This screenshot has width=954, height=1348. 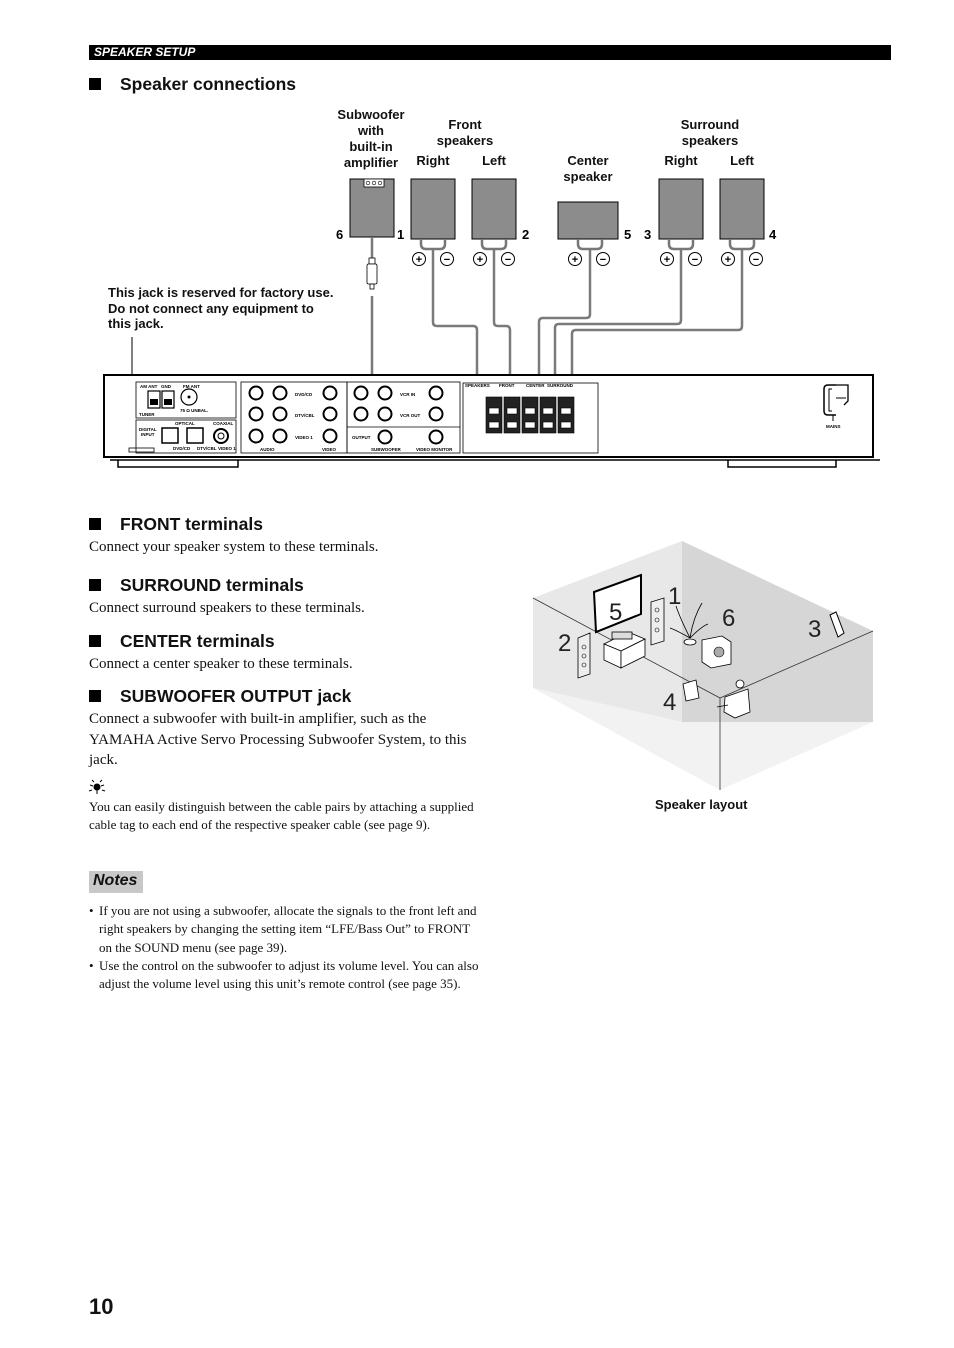 I want to click on speaker-number-4: 4, so click(x=773, y=234).